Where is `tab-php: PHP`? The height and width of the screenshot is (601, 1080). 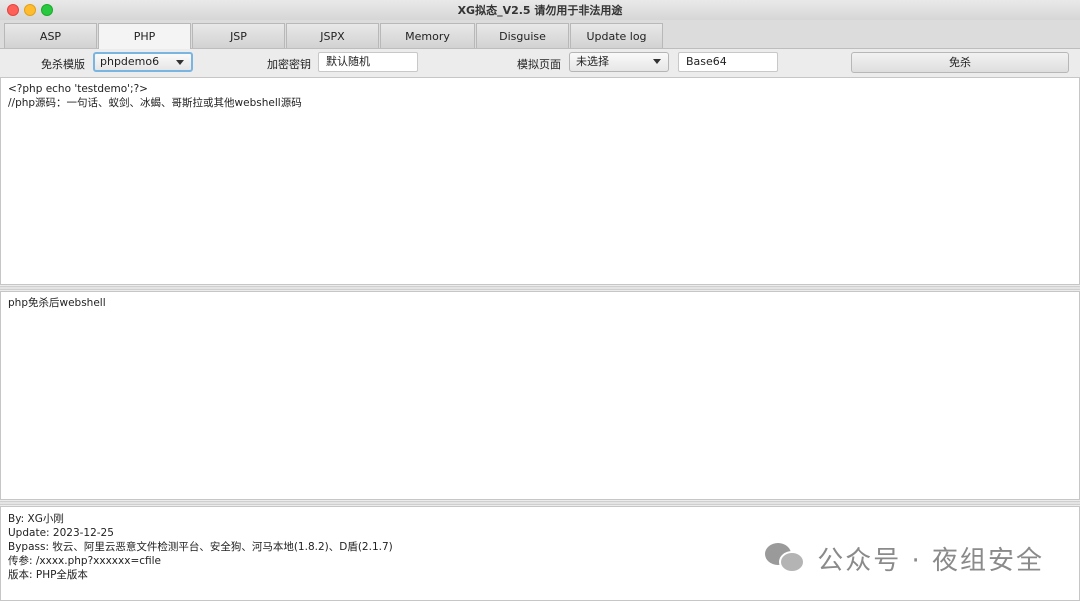 tab-php: PHP is located at coordinates (144, 36).